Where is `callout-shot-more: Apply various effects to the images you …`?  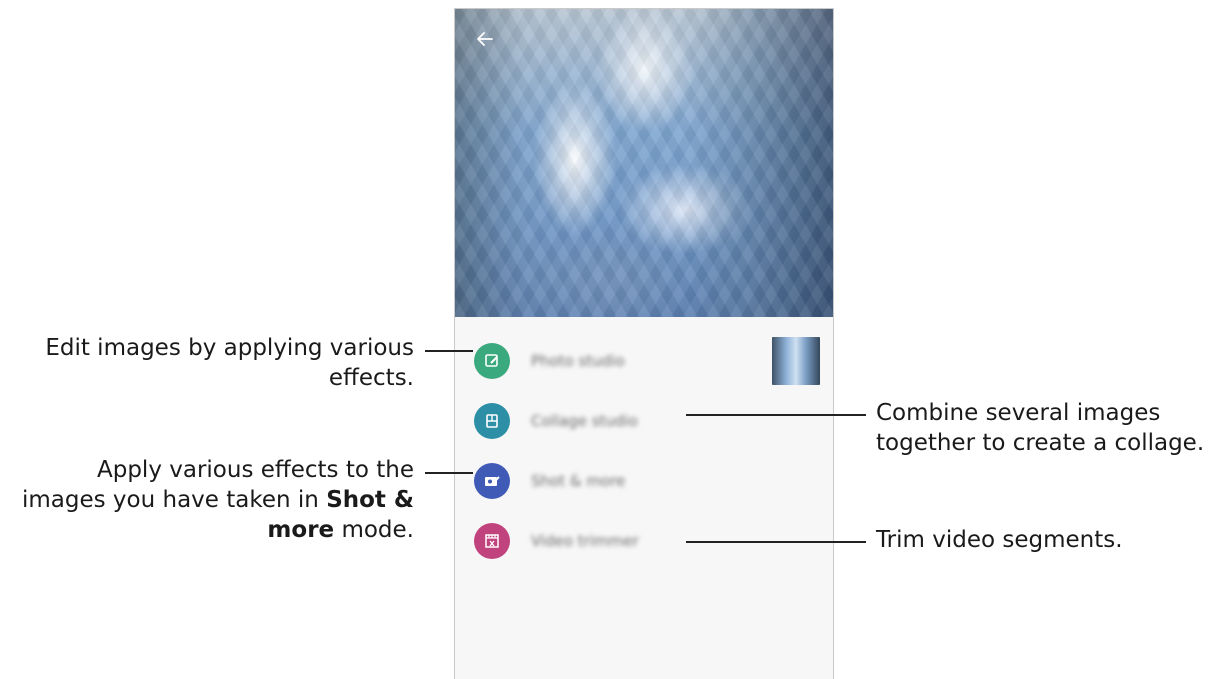
callout-shot-more: Apply various effects to the images you … is located at coordinates (218, 500).